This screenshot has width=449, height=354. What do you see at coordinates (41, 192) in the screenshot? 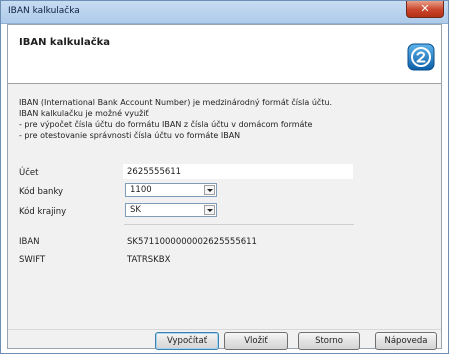
I see `bank-code-label: Kód banky` at bounding box center [41, 192].